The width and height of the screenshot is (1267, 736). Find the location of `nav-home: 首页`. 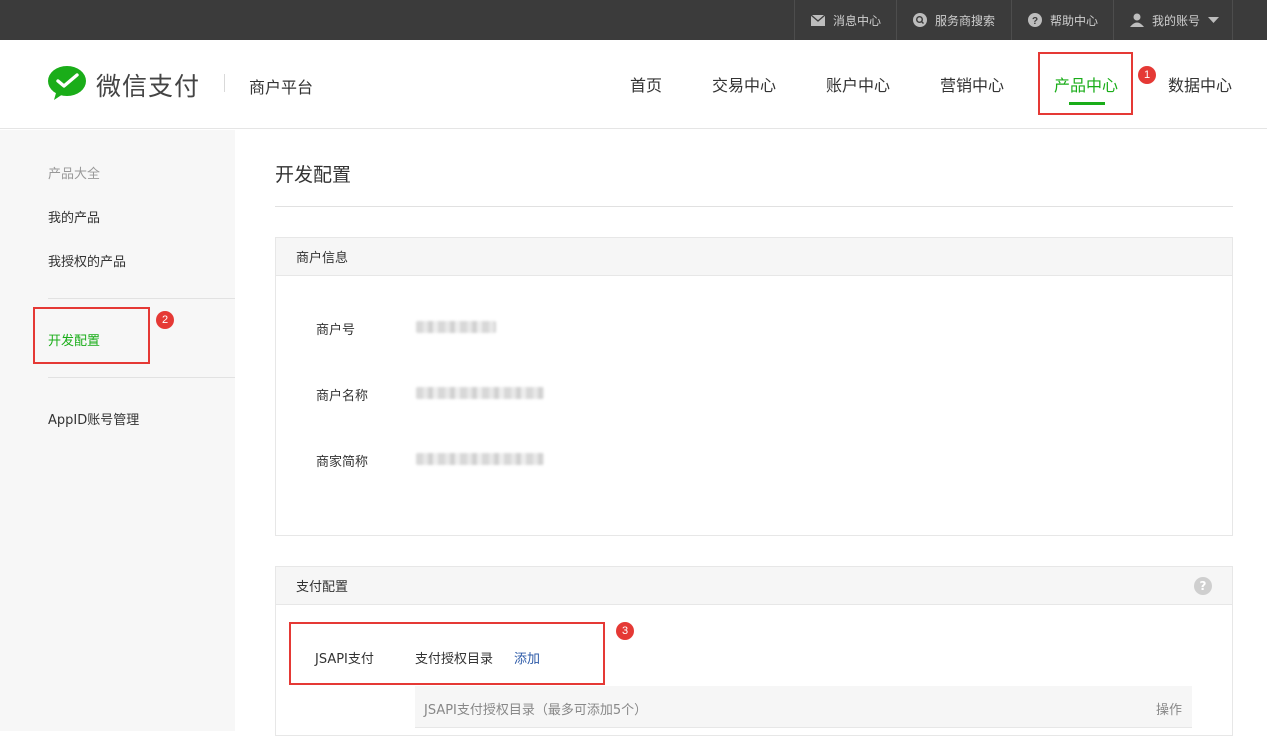

nav-home: 首页 is located at coordinates (646, 84).